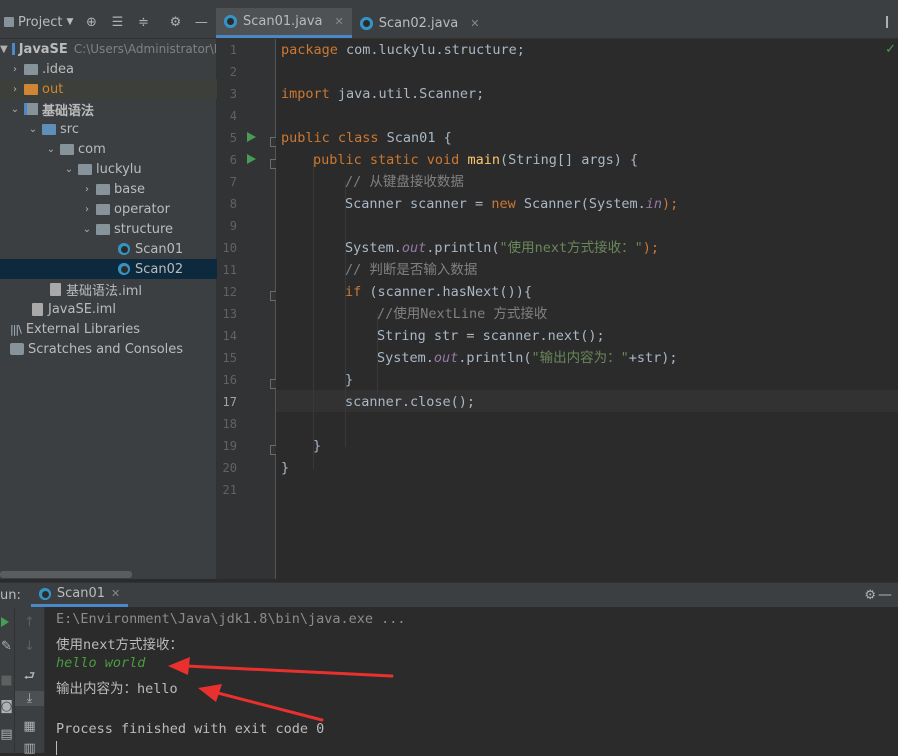  I want to click on locate-icon: ⊕, so click(91, 22).